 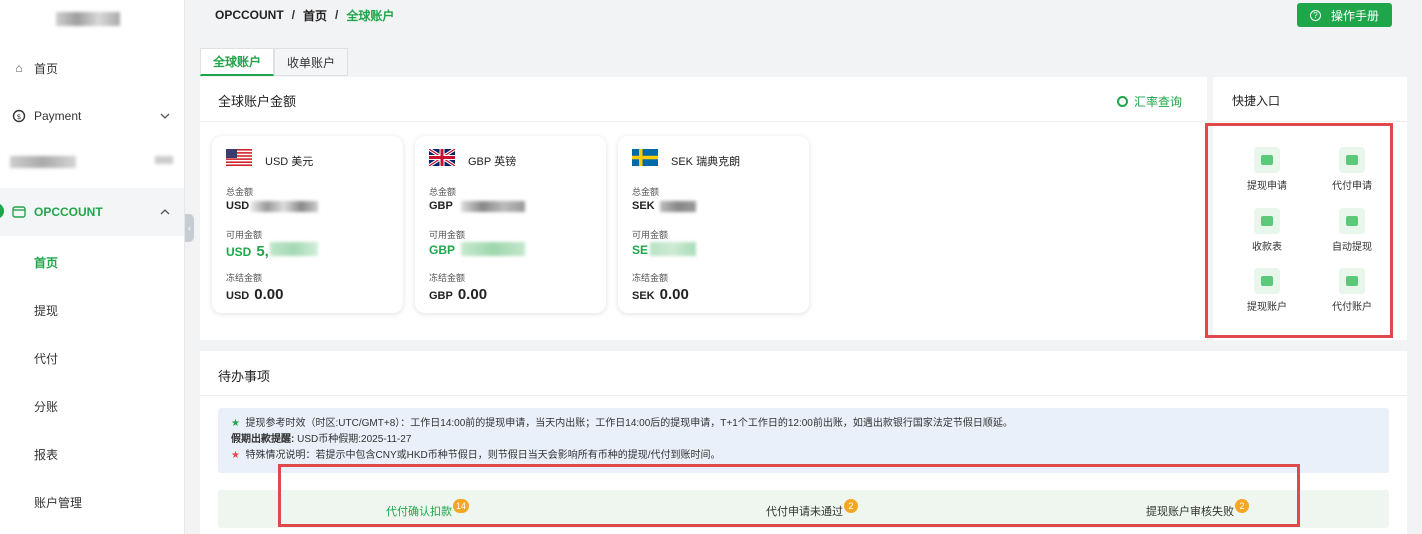 I want to click on sidebar-sub-account-management: 账户管理, so click(x=58, y=502).